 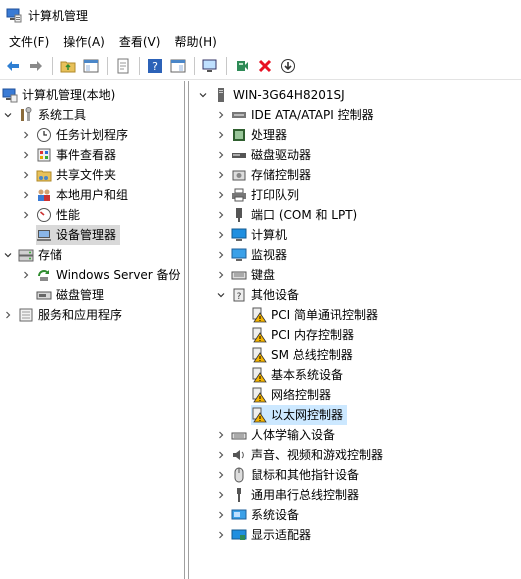 I want to click on usb-icon, so click(x=239, y=495).